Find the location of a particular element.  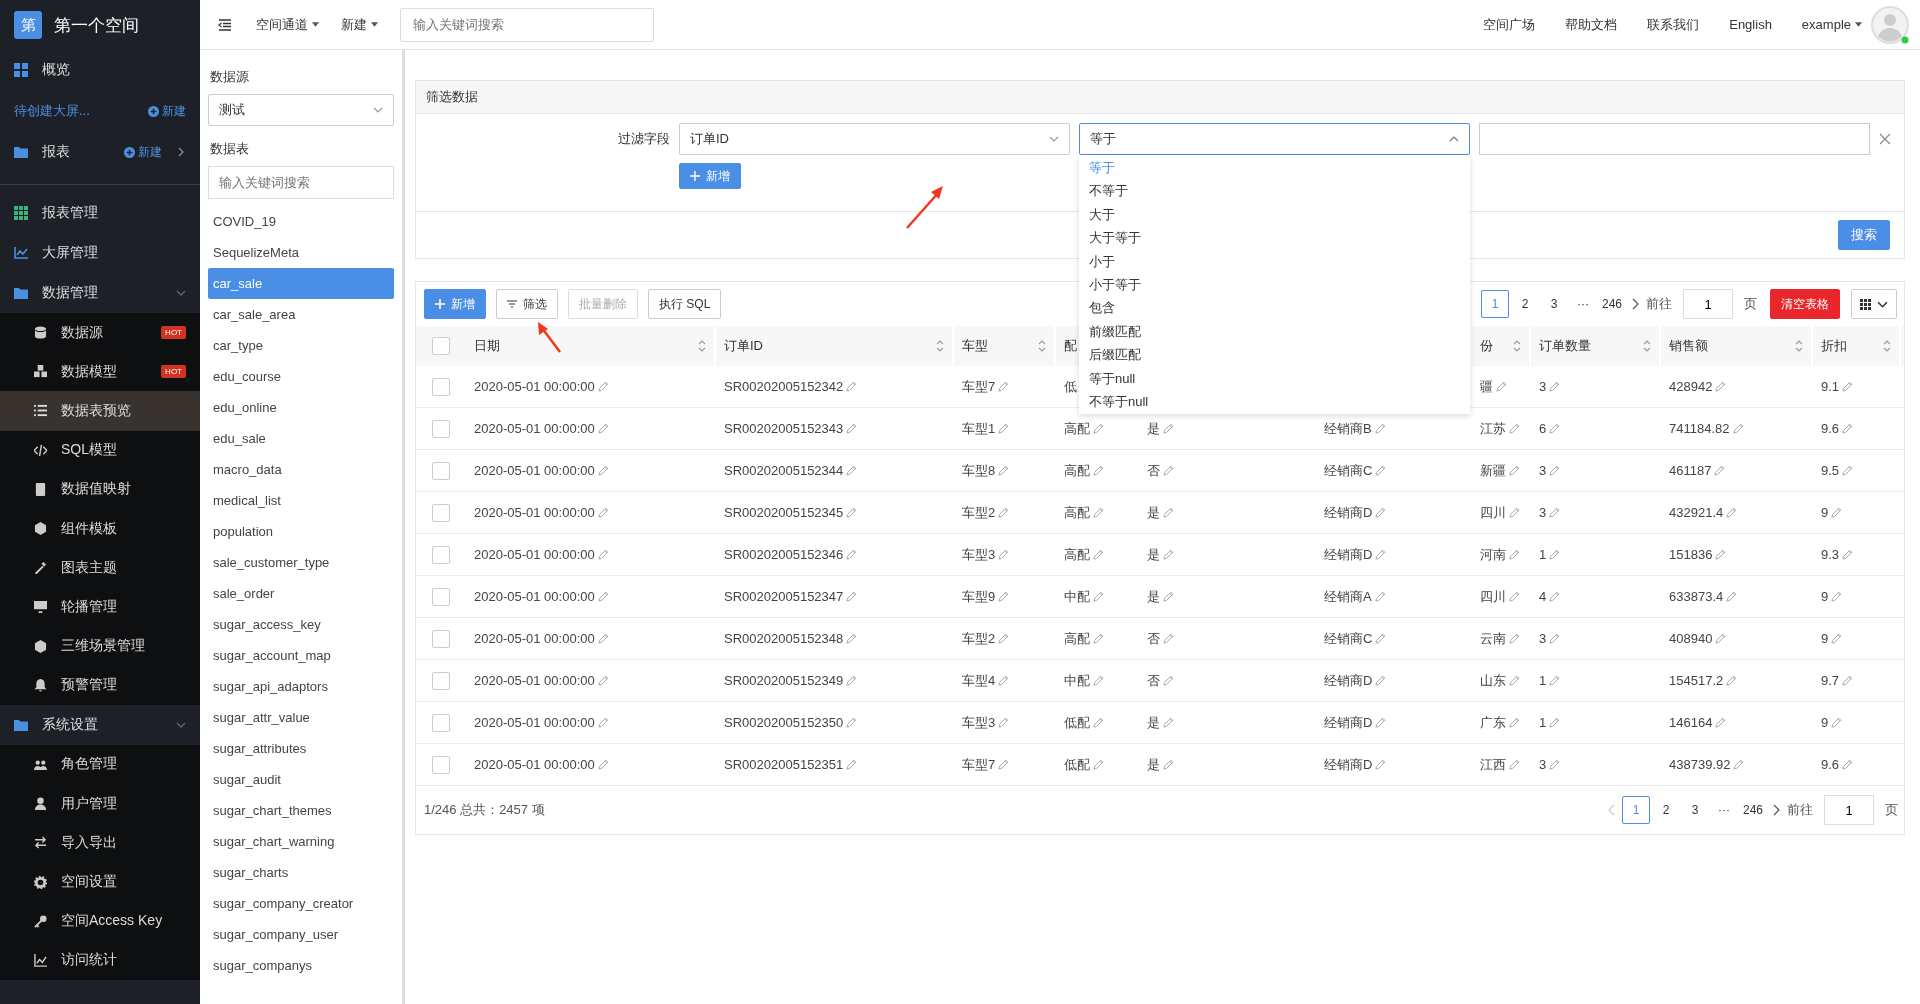

page-input: 1 is located at coordinates (1849, 810).